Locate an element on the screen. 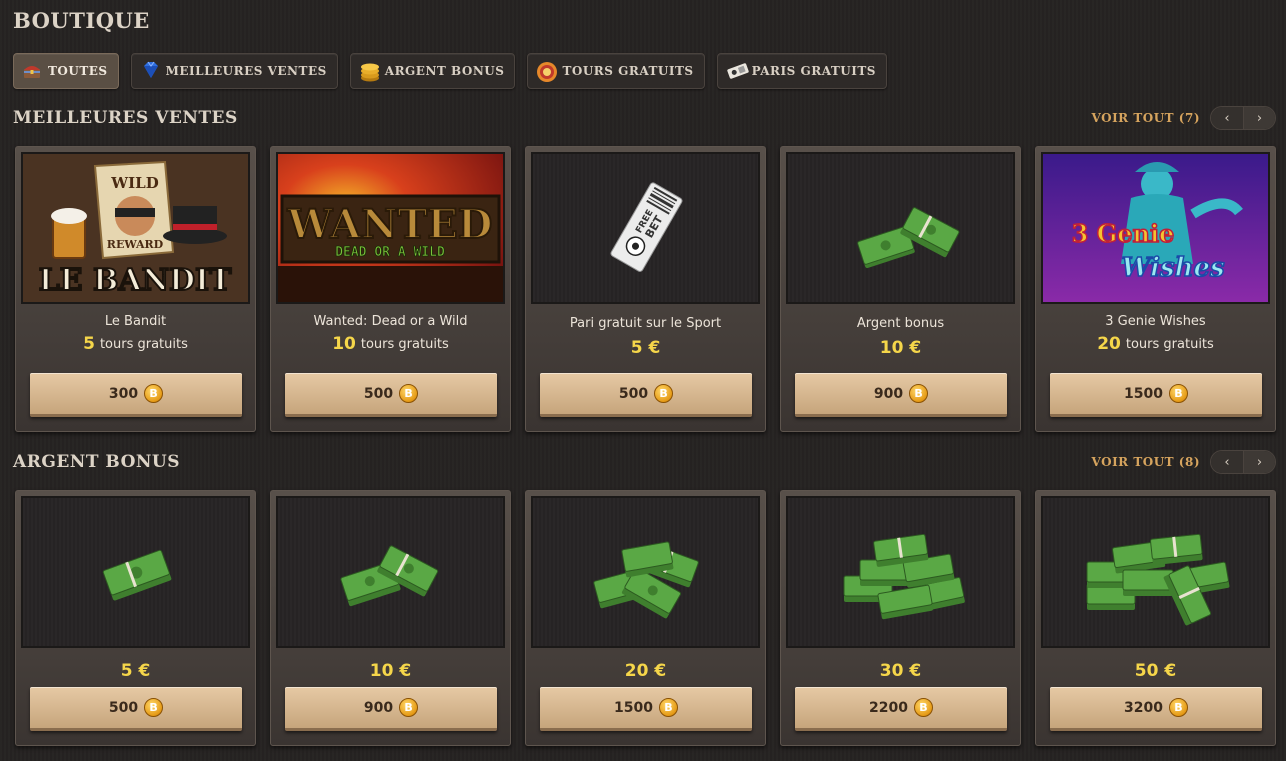  product-reward: 30 € is located at coordinates (900, 671).